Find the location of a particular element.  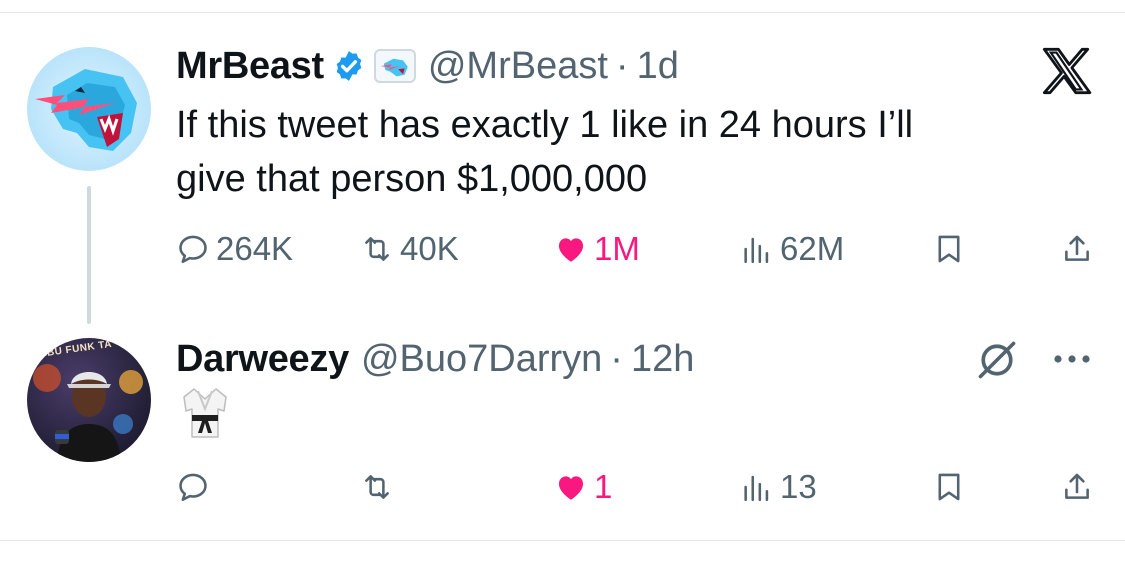

action-bar: 264K 40K 1M 62M is located at coordinates (636, 249).